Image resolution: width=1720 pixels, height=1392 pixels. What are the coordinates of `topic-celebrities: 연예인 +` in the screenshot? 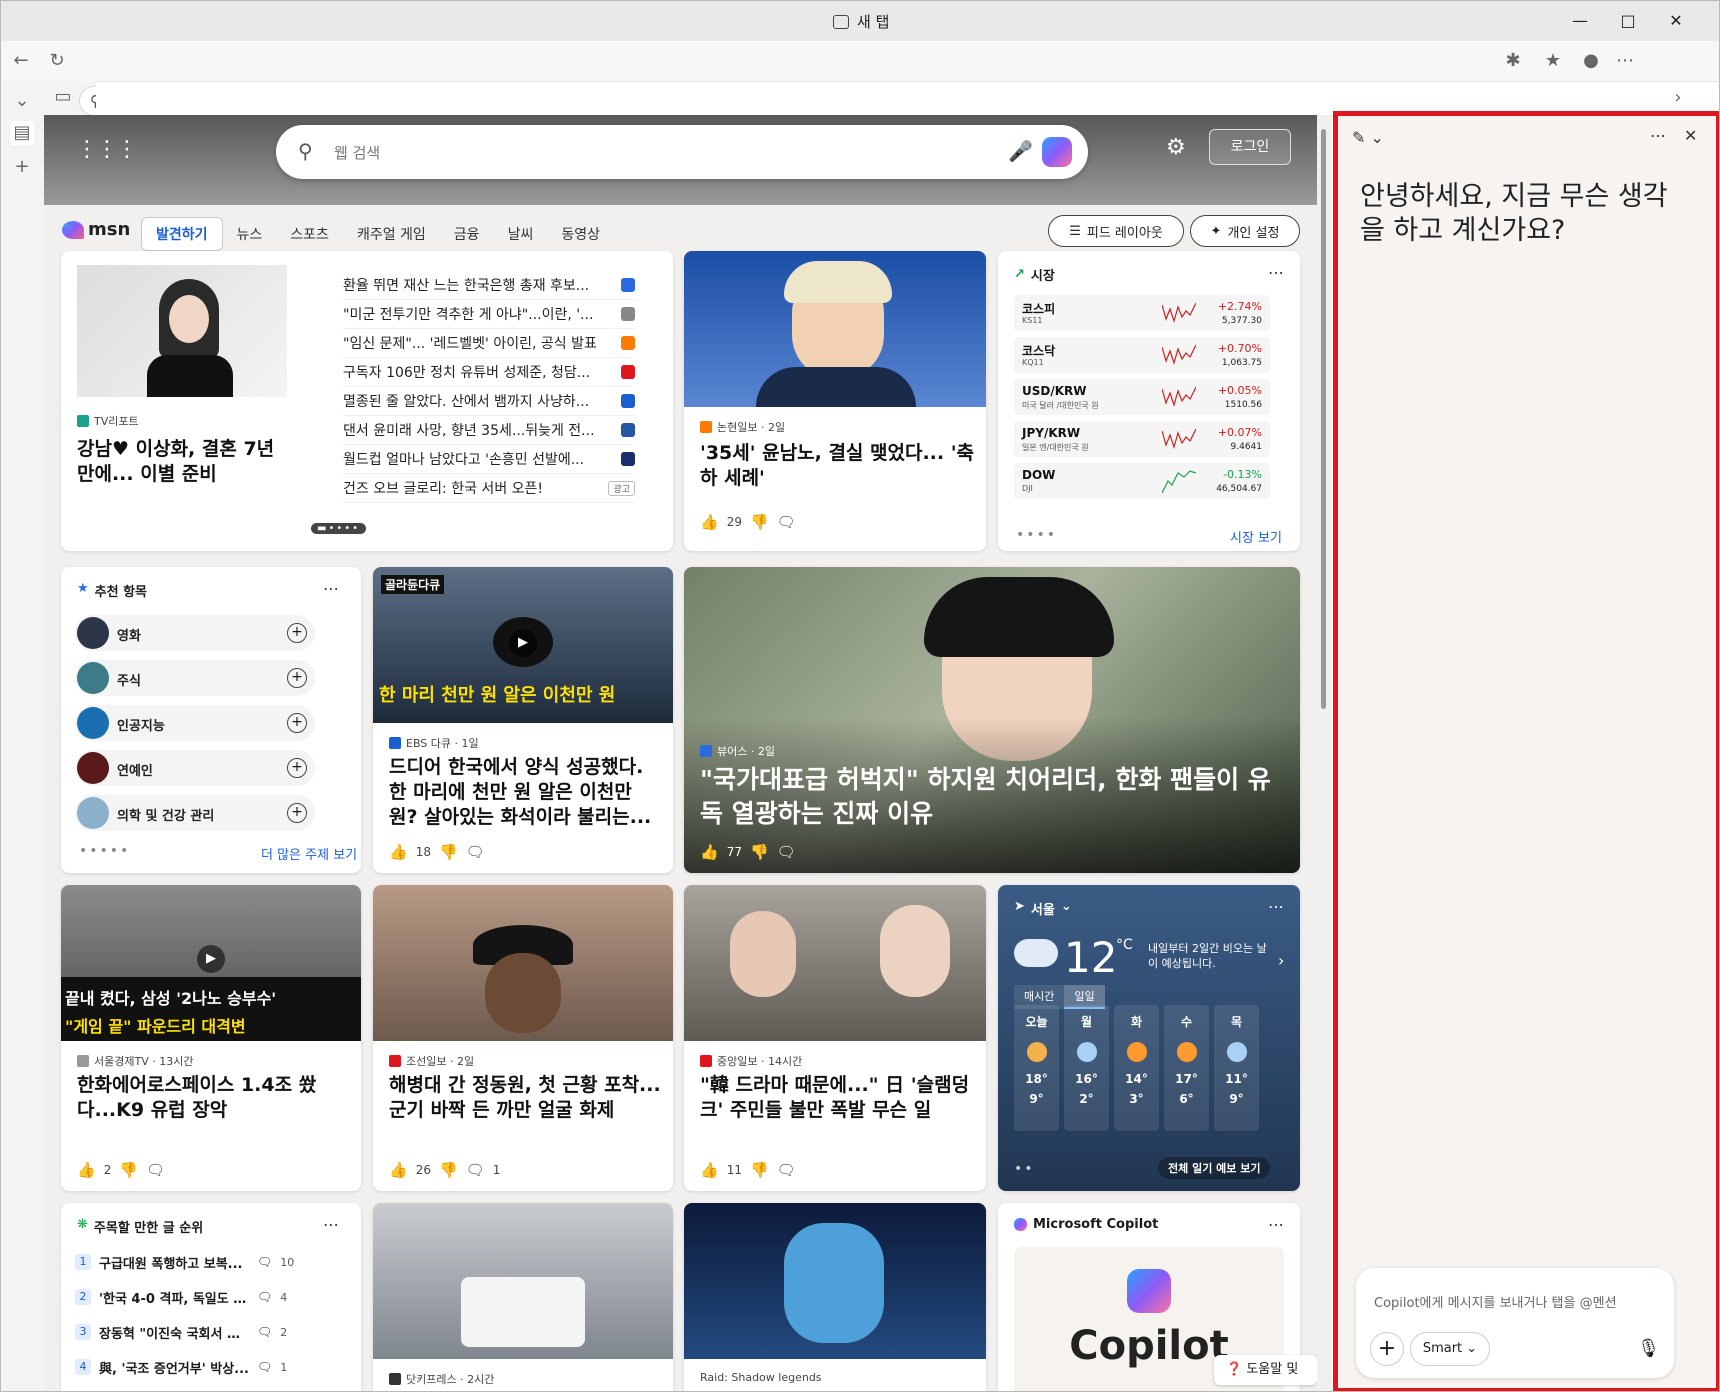 It's located at (195, 768).